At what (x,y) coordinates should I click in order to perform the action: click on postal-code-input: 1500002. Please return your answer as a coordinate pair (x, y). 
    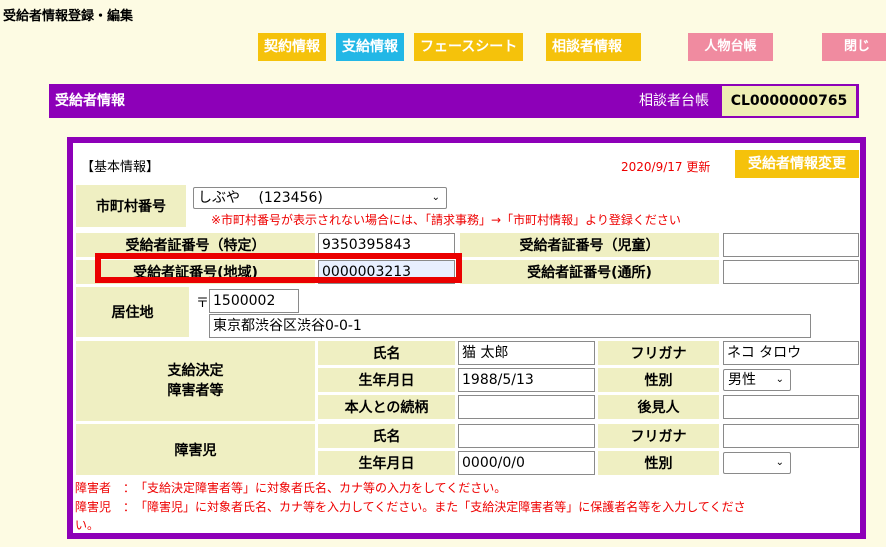
    Looking at the image, I should click on (254, 301).